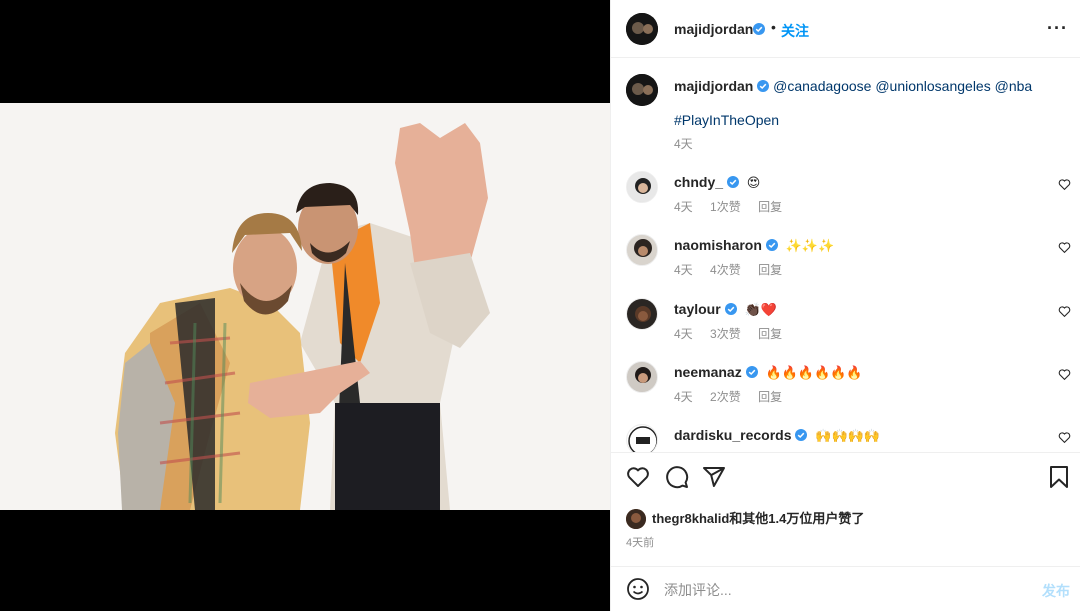 The image size is (1080, 611). What do you see at coordinates (726, 120) in the screenshot?
I see `caption-hashtag: #PlayInTheOpen` at bounding box center [726, 120].